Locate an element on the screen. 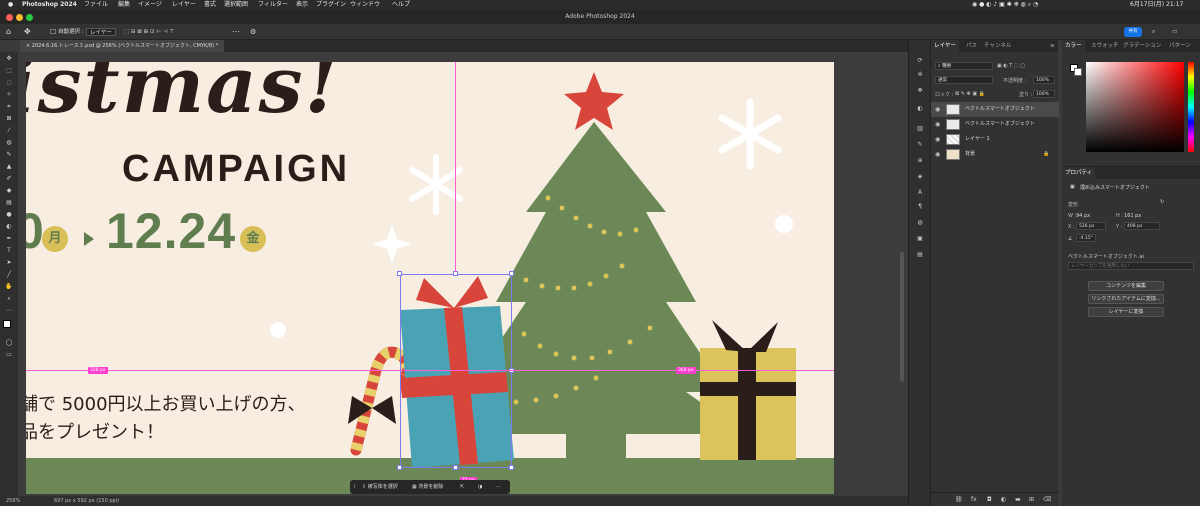 The image size is (1200, 506). w-value: 94 px is located at coordinates (1083, 216).